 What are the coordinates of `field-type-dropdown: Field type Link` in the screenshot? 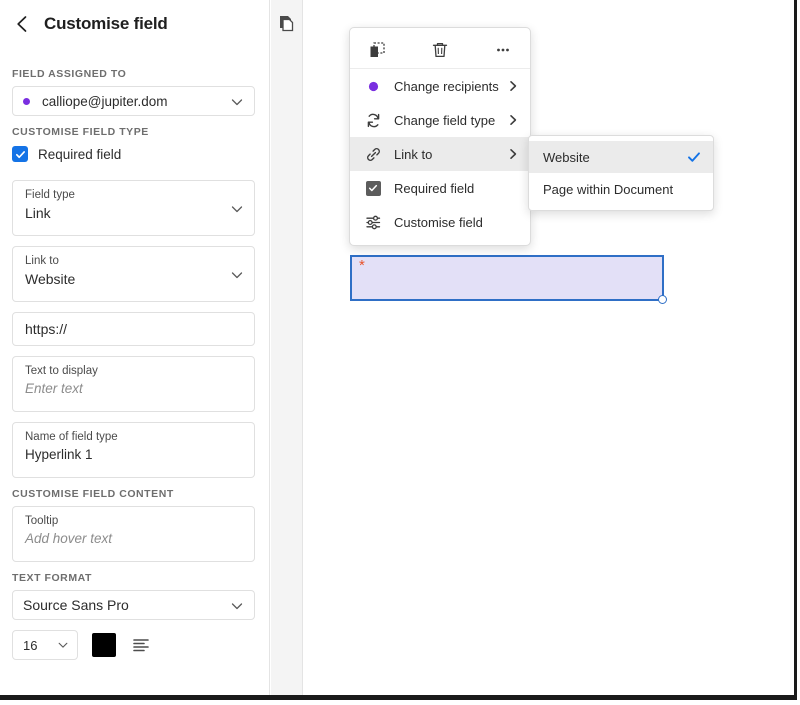 It's located at (133, 208).